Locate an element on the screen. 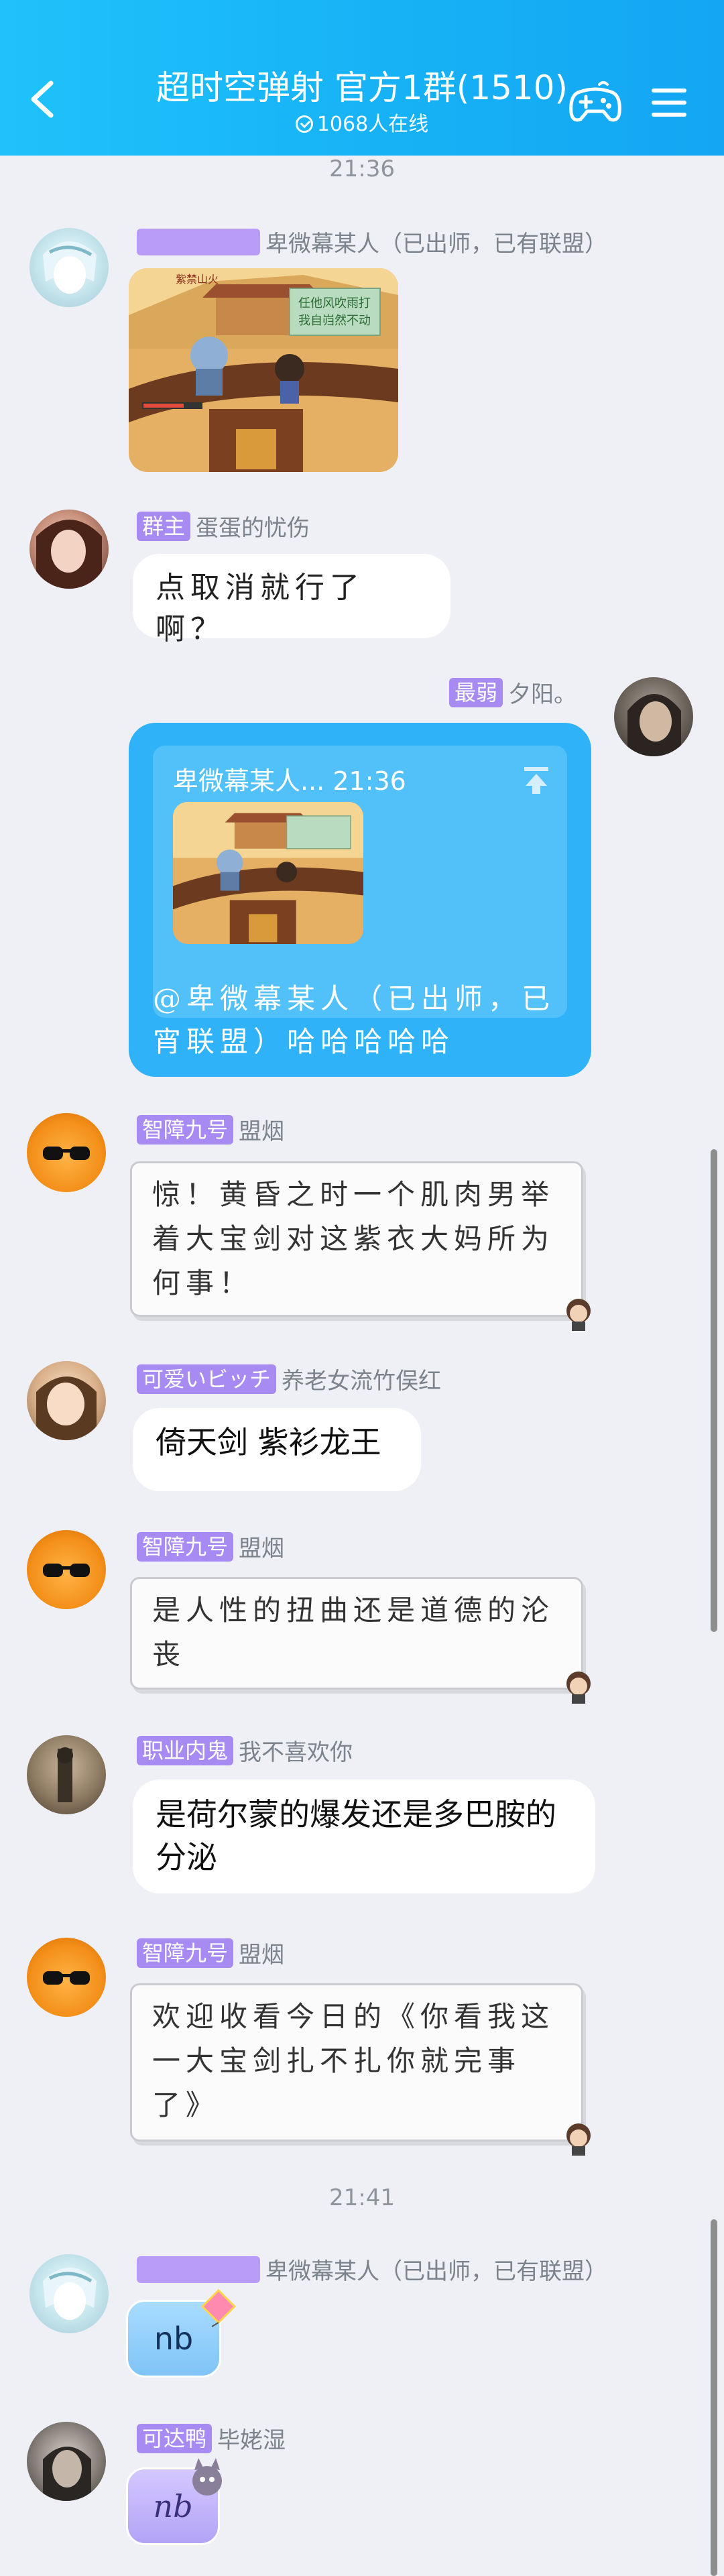  timestamp: 21:36 is located at coordinates (362, 169).